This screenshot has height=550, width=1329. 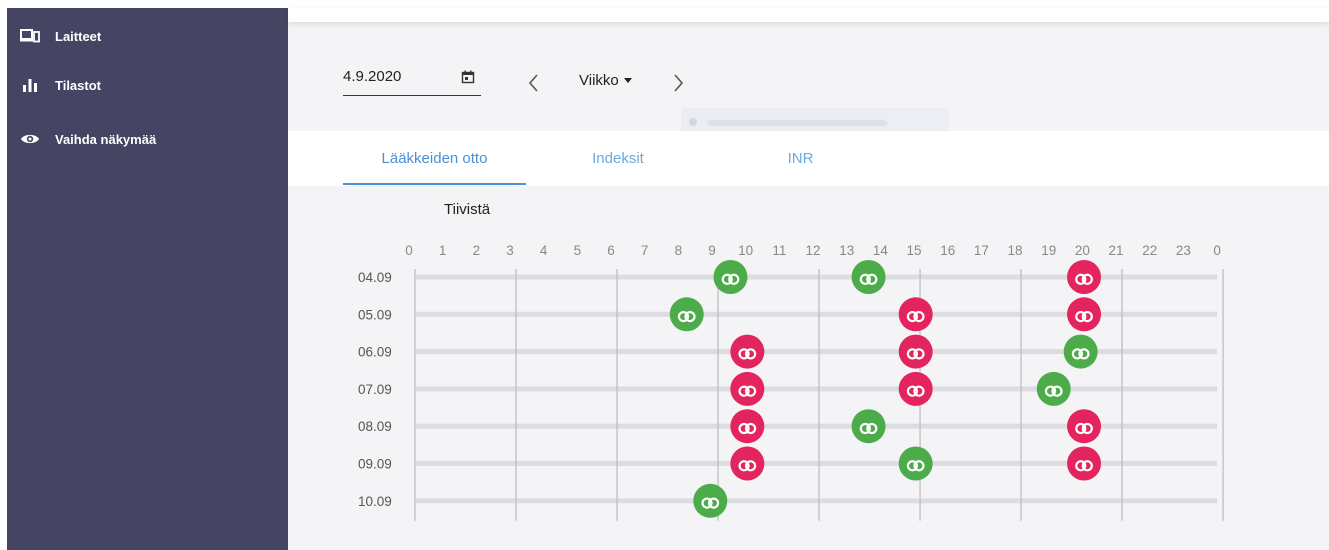 I want to click on sidebar-item-label: Laitteet, so click(x=78, y=36).